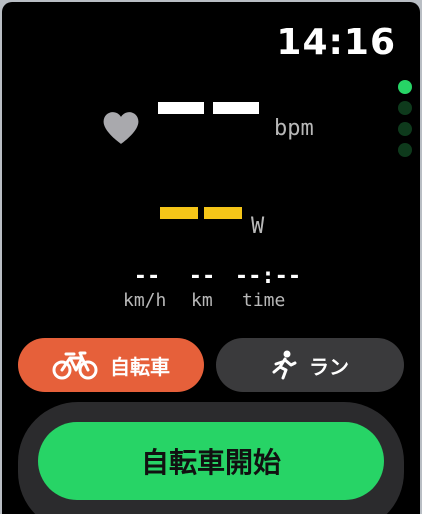 The image size is (422, 514). What do you see at coordinates (140, 366) in the screenshot?
I see `bike-mode-label: 自転車` at bounding box center [140, 366].